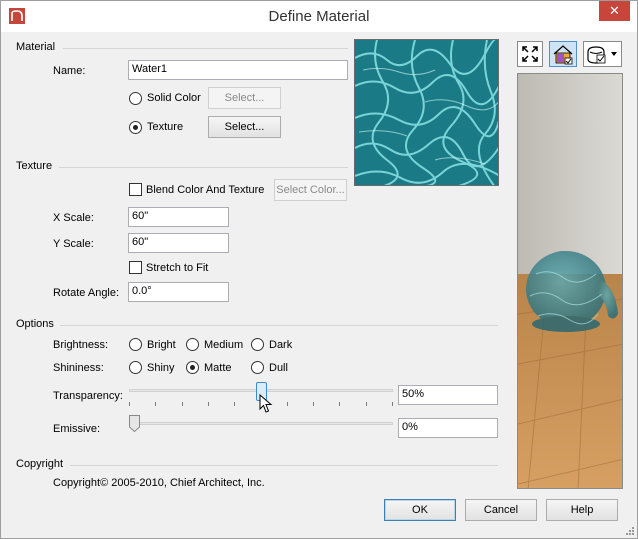 The width and height of the screenshot is (638, 539). What do you see at coordinates (77, 429) in the screenshot?
I see `emissive-label: Emissive:` at bounding box center [77, 429].